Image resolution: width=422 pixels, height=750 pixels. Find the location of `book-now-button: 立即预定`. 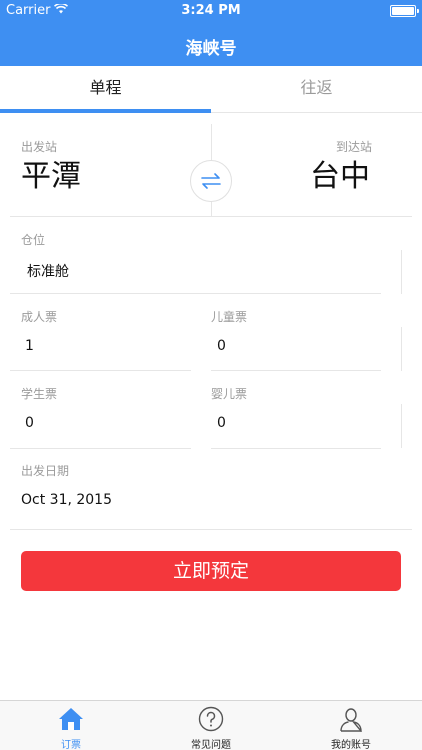

book-now-button: 立即预定 is located at coordinates (211, 571).